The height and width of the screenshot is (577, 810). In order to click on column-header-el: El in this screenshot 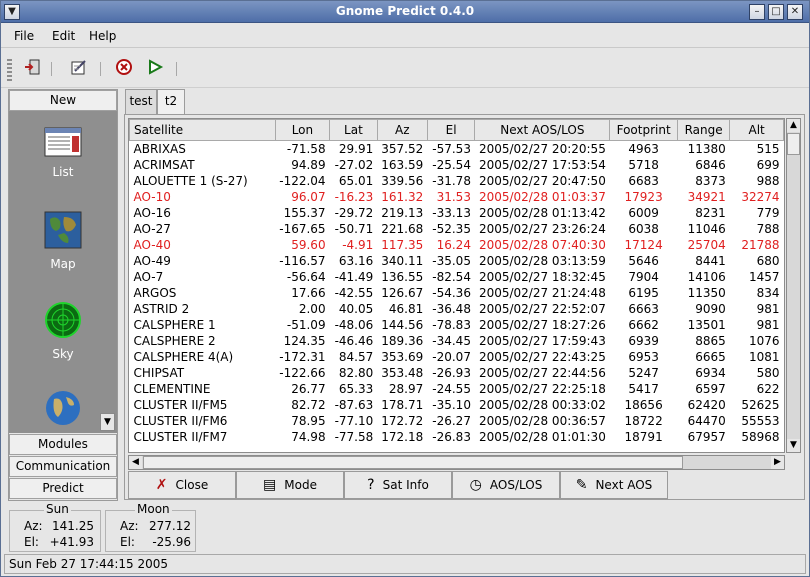, I will do `click(451, 130)`.